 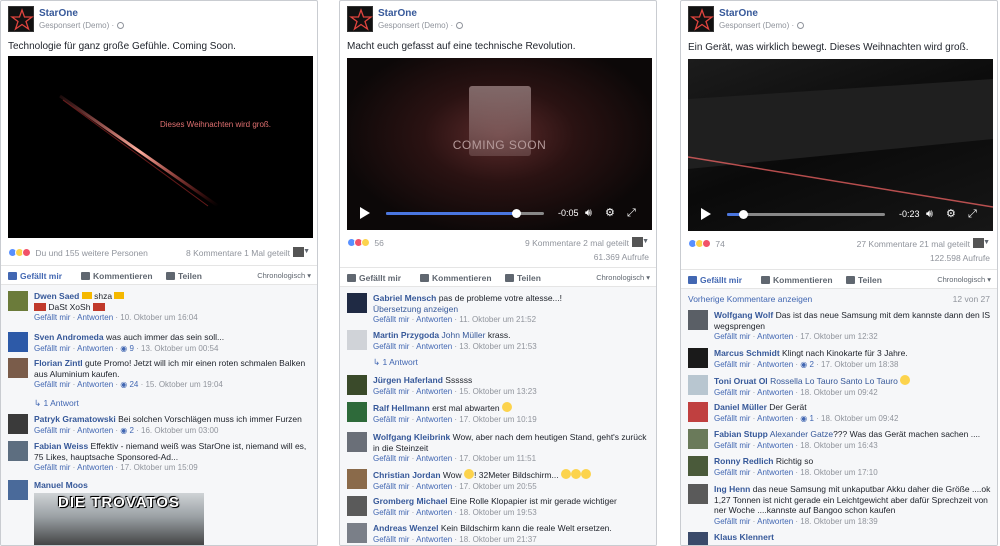 What do you see at coordinates (509, 278) in the screenshot?
I see `share-arrow-icon` at bounding box center [509, 278].